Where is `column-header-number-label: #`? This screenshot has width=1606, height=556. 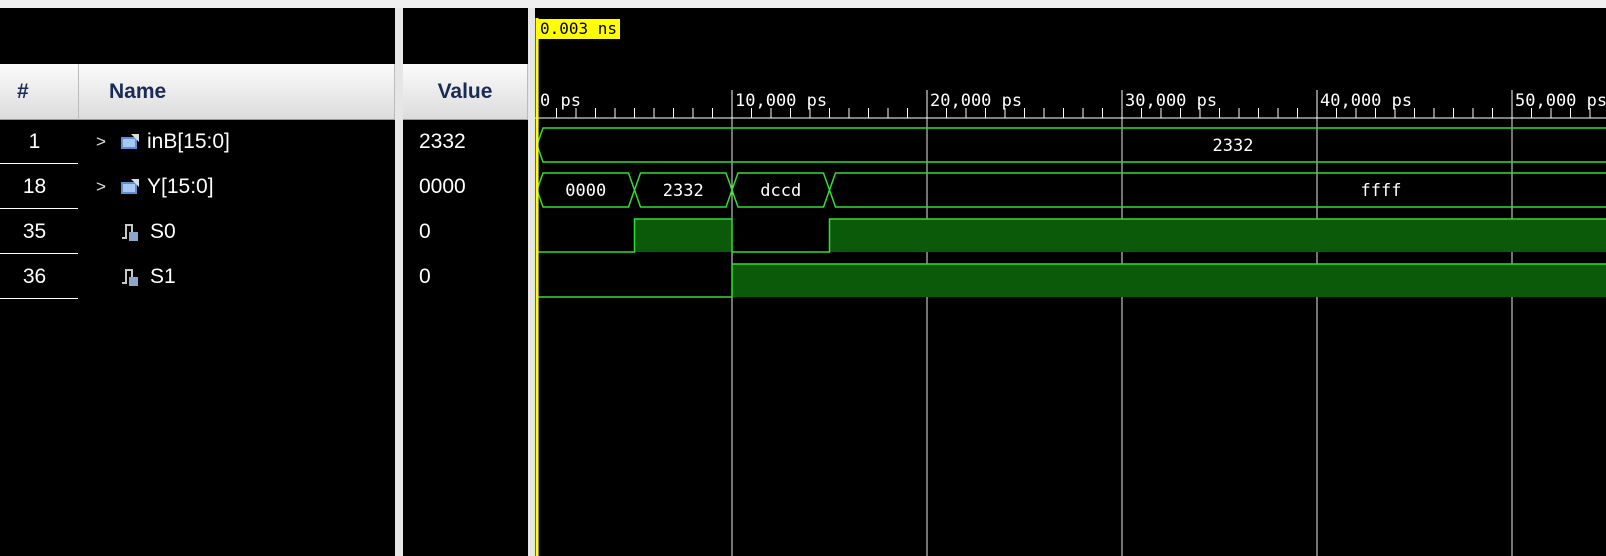 column-header-number-label: # is located at coordinates (23, 91).